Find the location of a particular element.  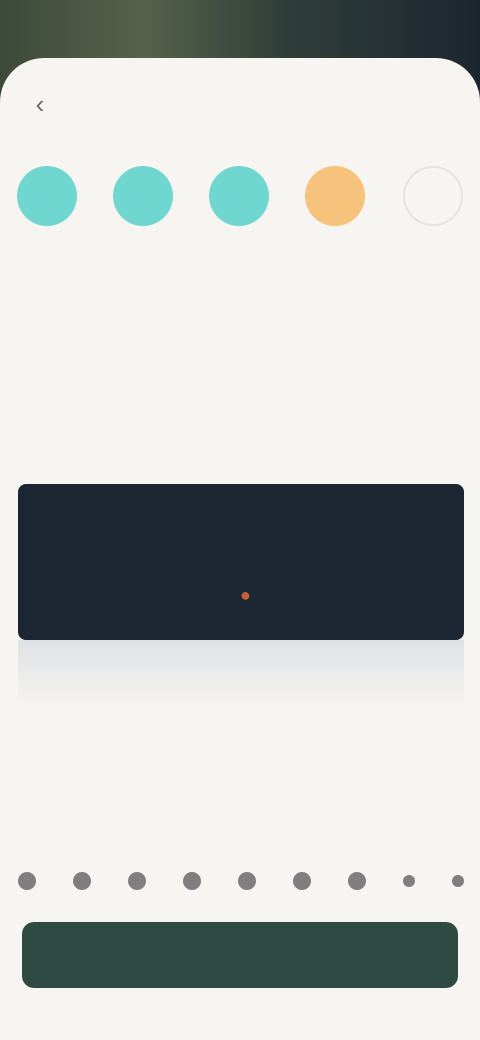

continue-button is located at coordinates (240, 955).